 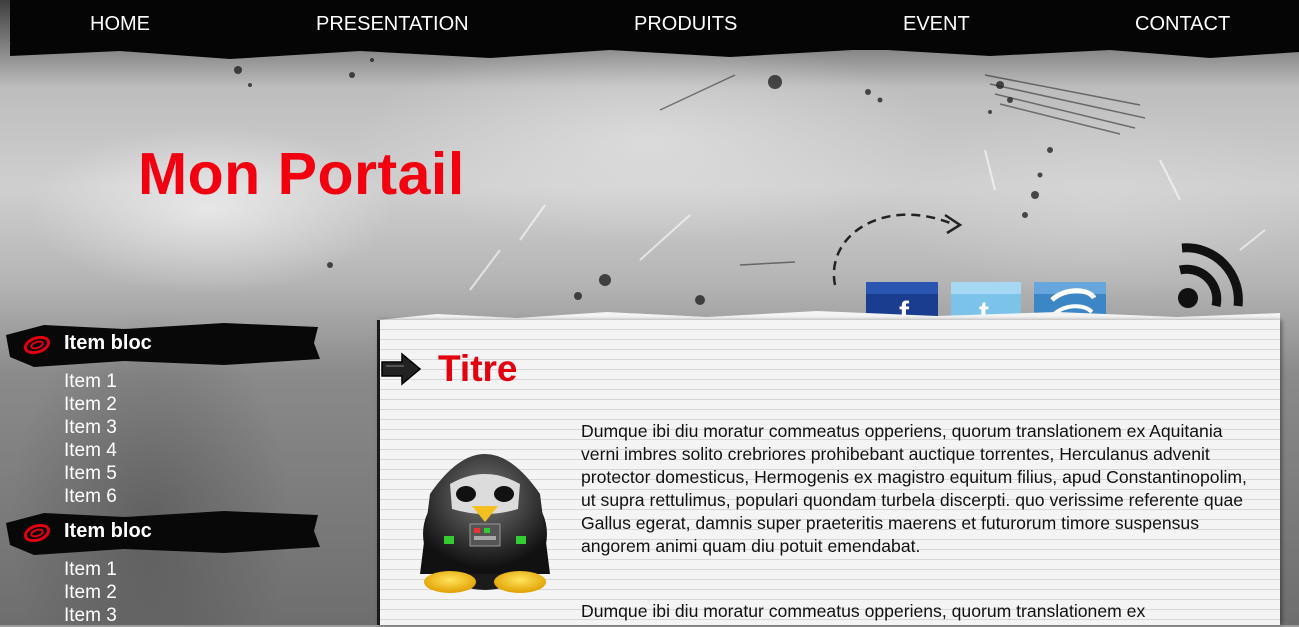 What do you see at coordinates (685, 24) in the screenshot?
I see `nav-produits: PRODUITS` at bounding box center [685, 24].